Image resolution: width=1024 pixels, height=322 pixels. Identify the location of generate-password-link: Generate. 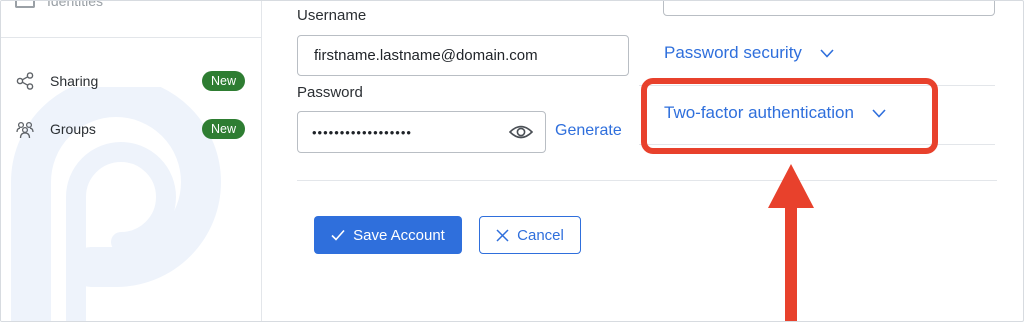
(588, 131).